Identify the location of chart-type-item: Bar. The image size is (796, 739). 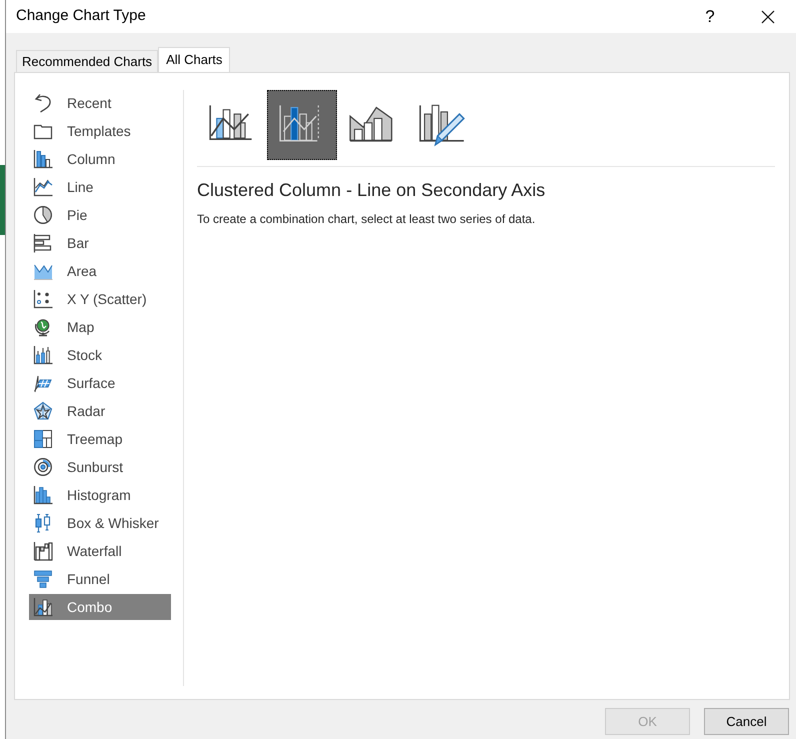
(100, 243).